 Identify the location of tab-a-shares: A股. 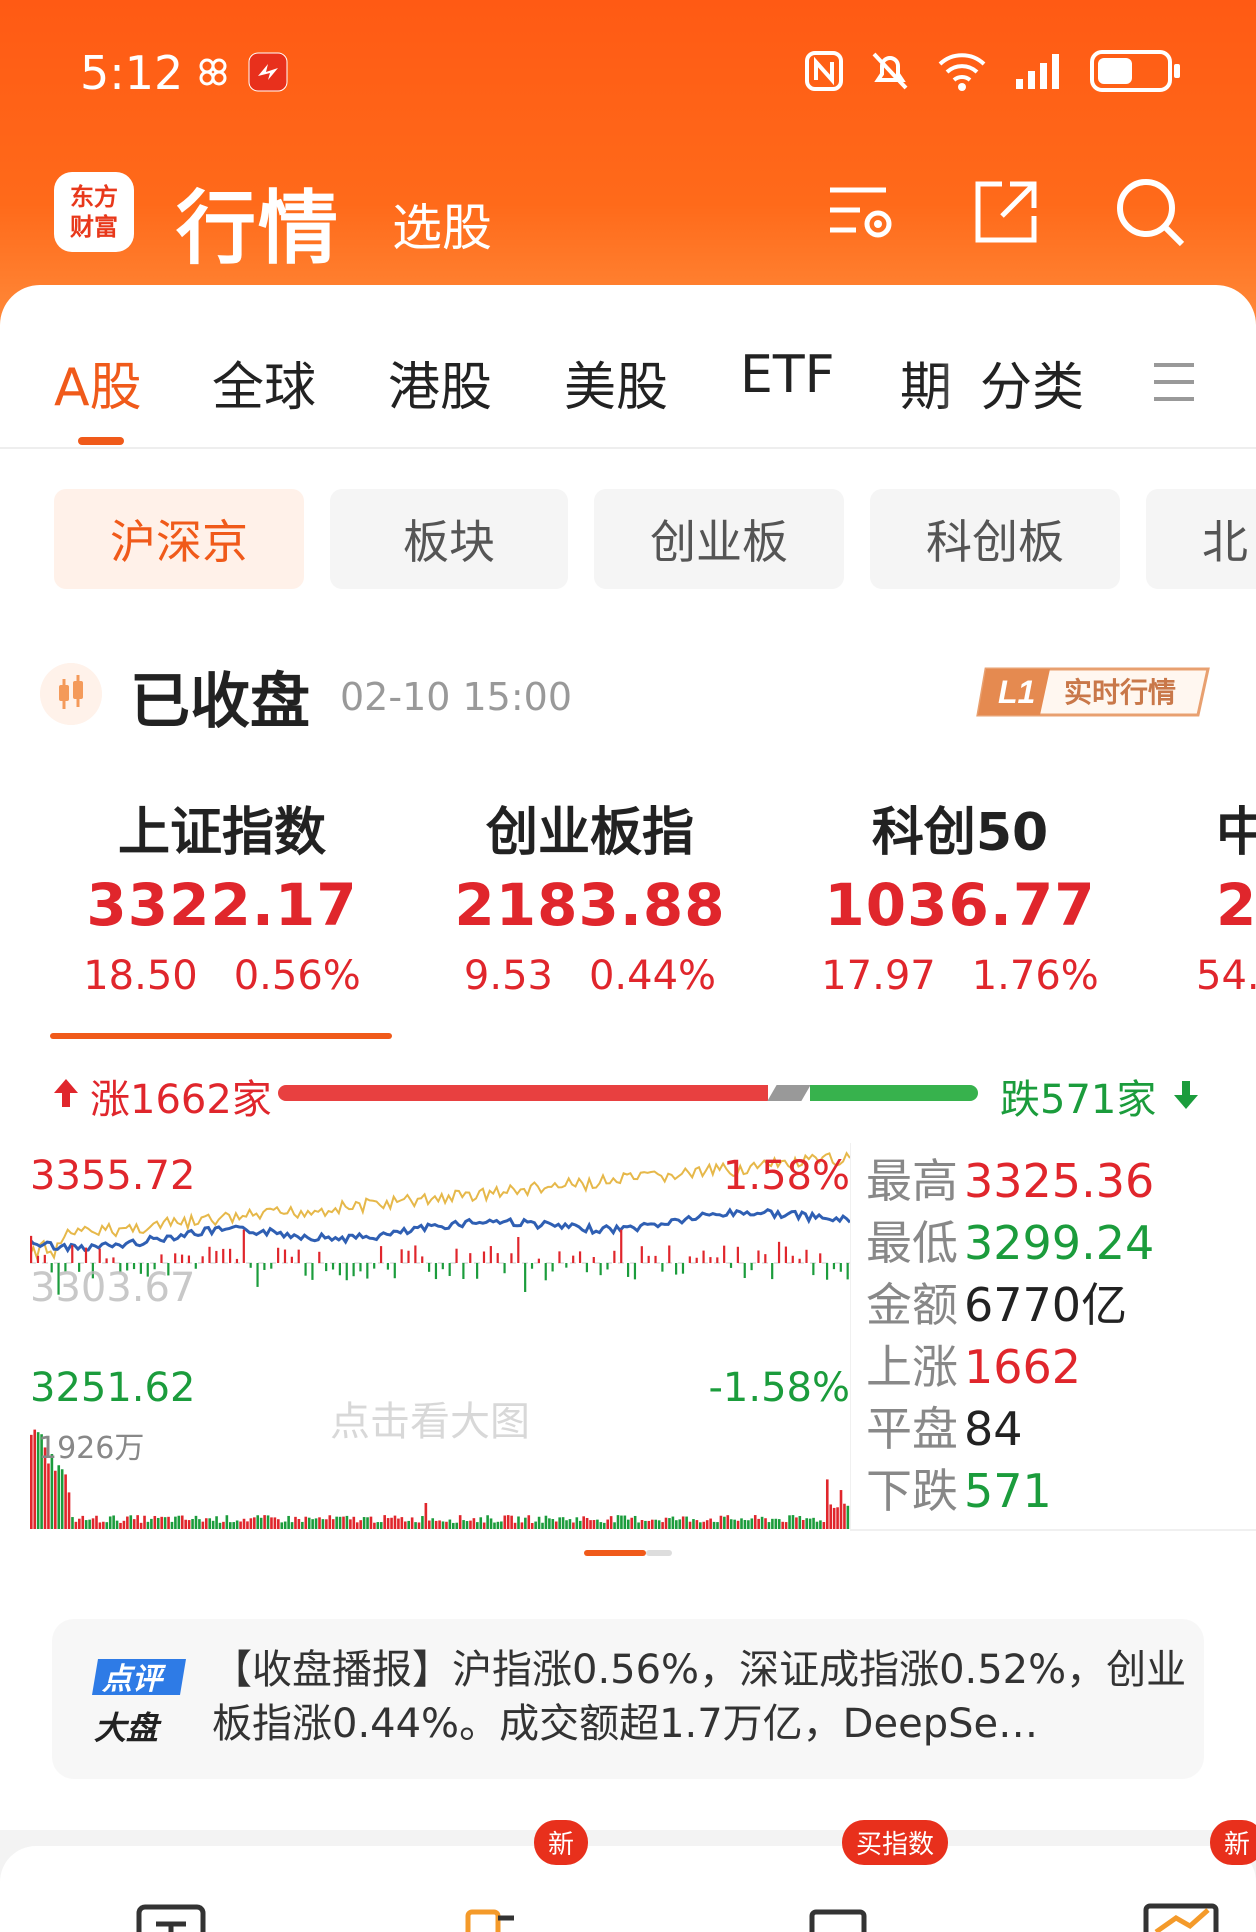
(98, 382).